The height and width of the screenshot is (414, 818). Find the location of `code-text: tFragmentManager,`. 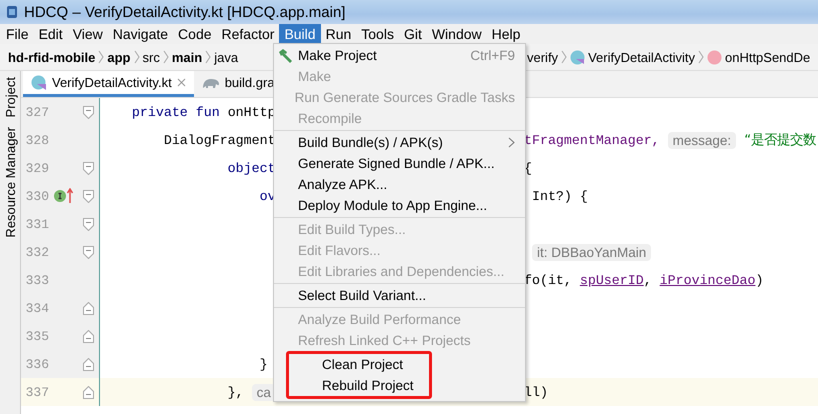

code-text: tFragmentManager, is located at coordinates (592, 140).